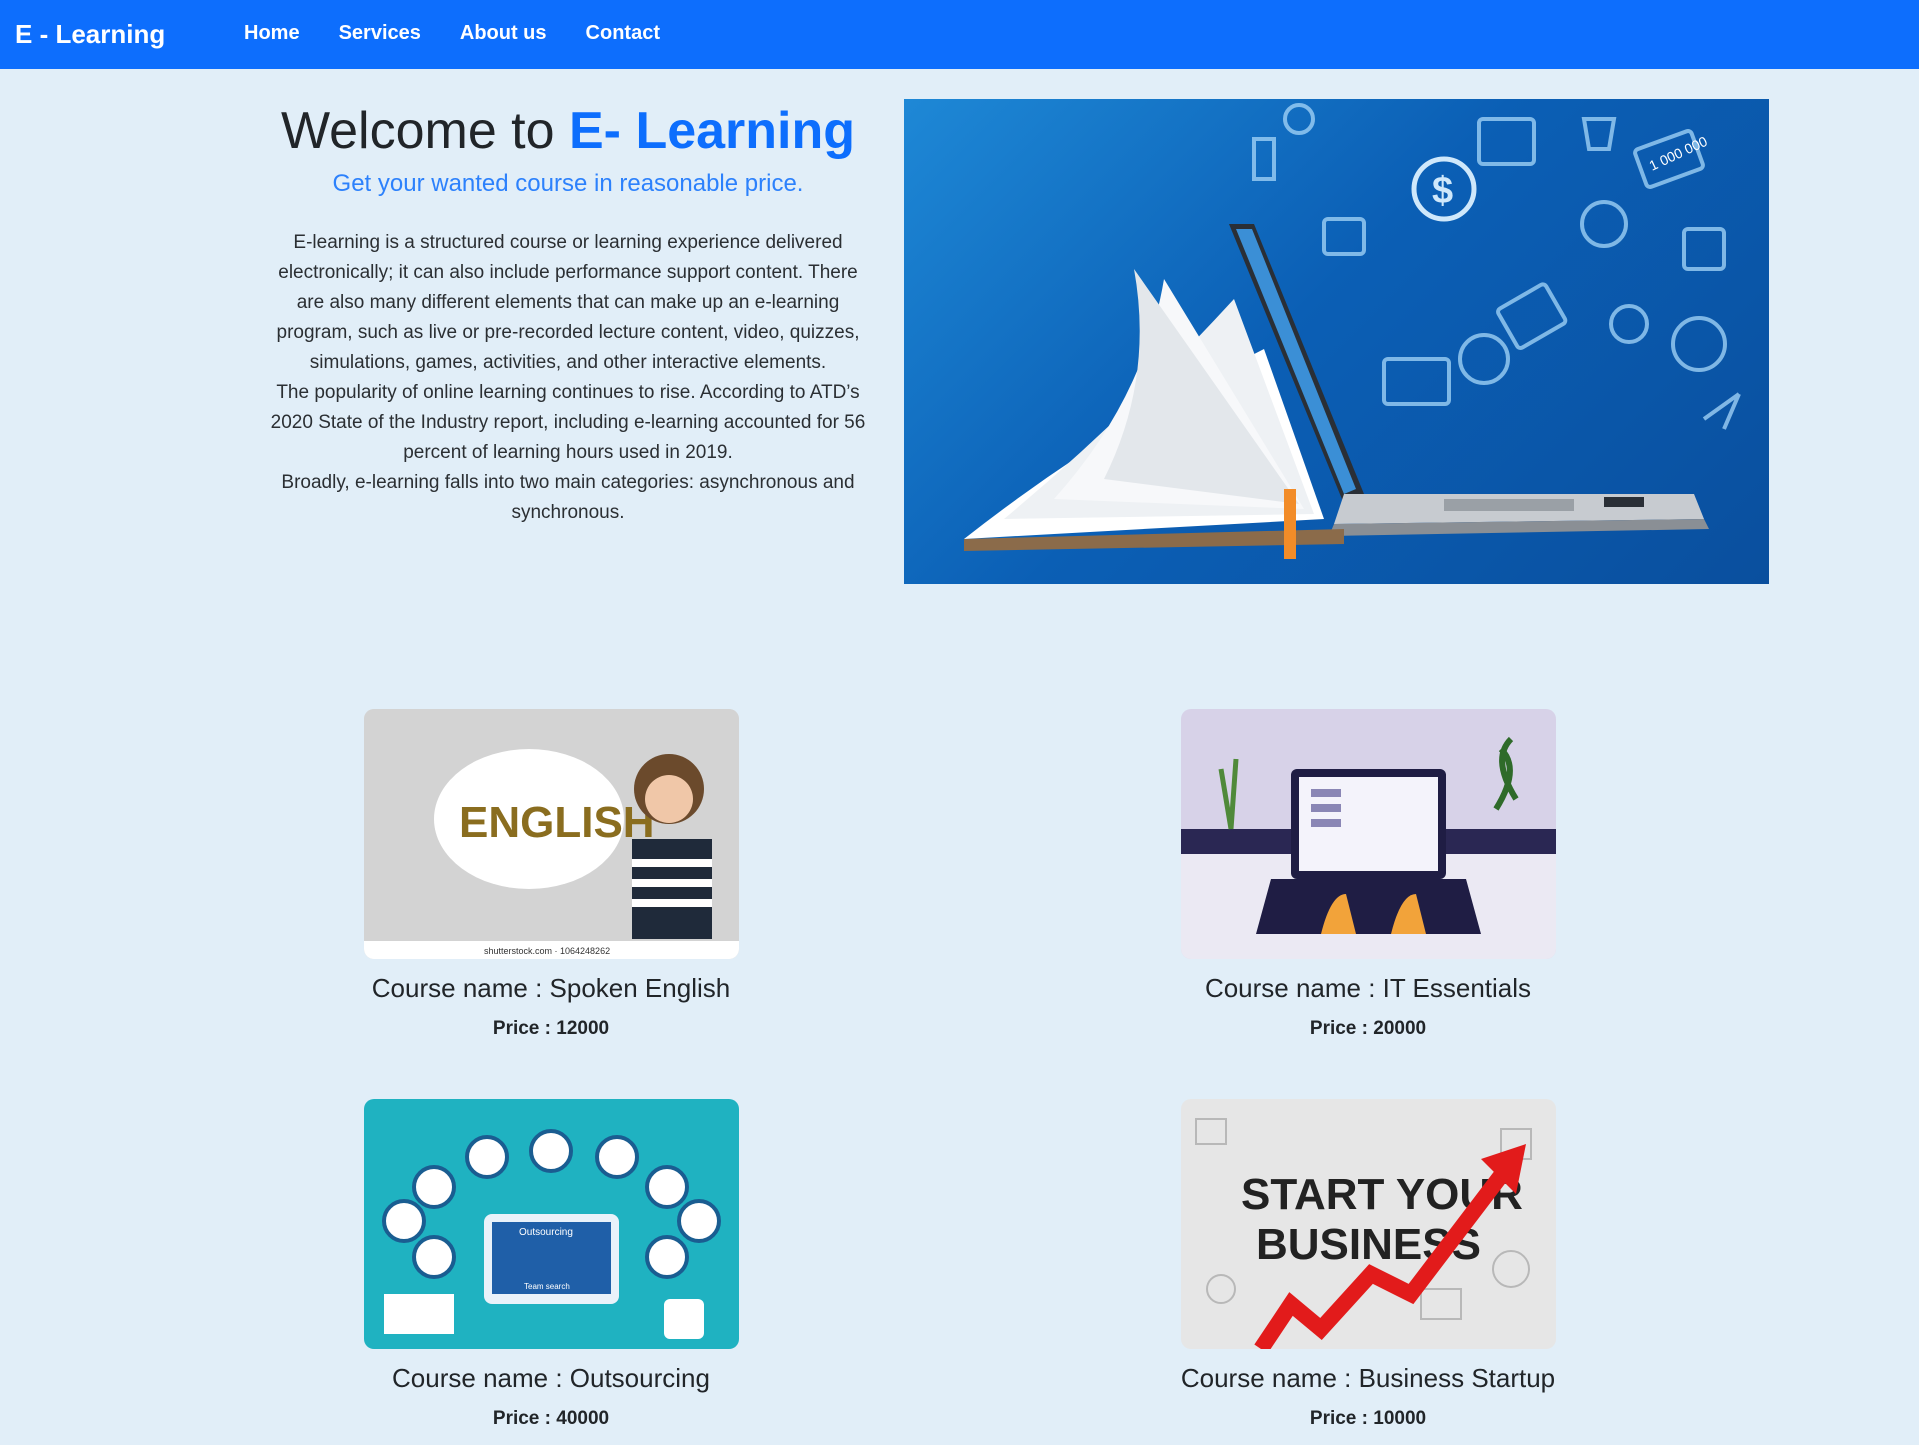  I want to click on course-name: Course name : Business Startup, so click(1368, 1378).